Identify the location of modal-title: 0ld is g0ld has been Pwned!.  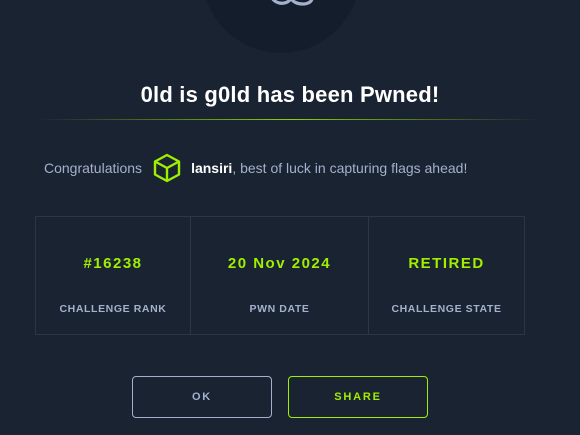
(290, 94).